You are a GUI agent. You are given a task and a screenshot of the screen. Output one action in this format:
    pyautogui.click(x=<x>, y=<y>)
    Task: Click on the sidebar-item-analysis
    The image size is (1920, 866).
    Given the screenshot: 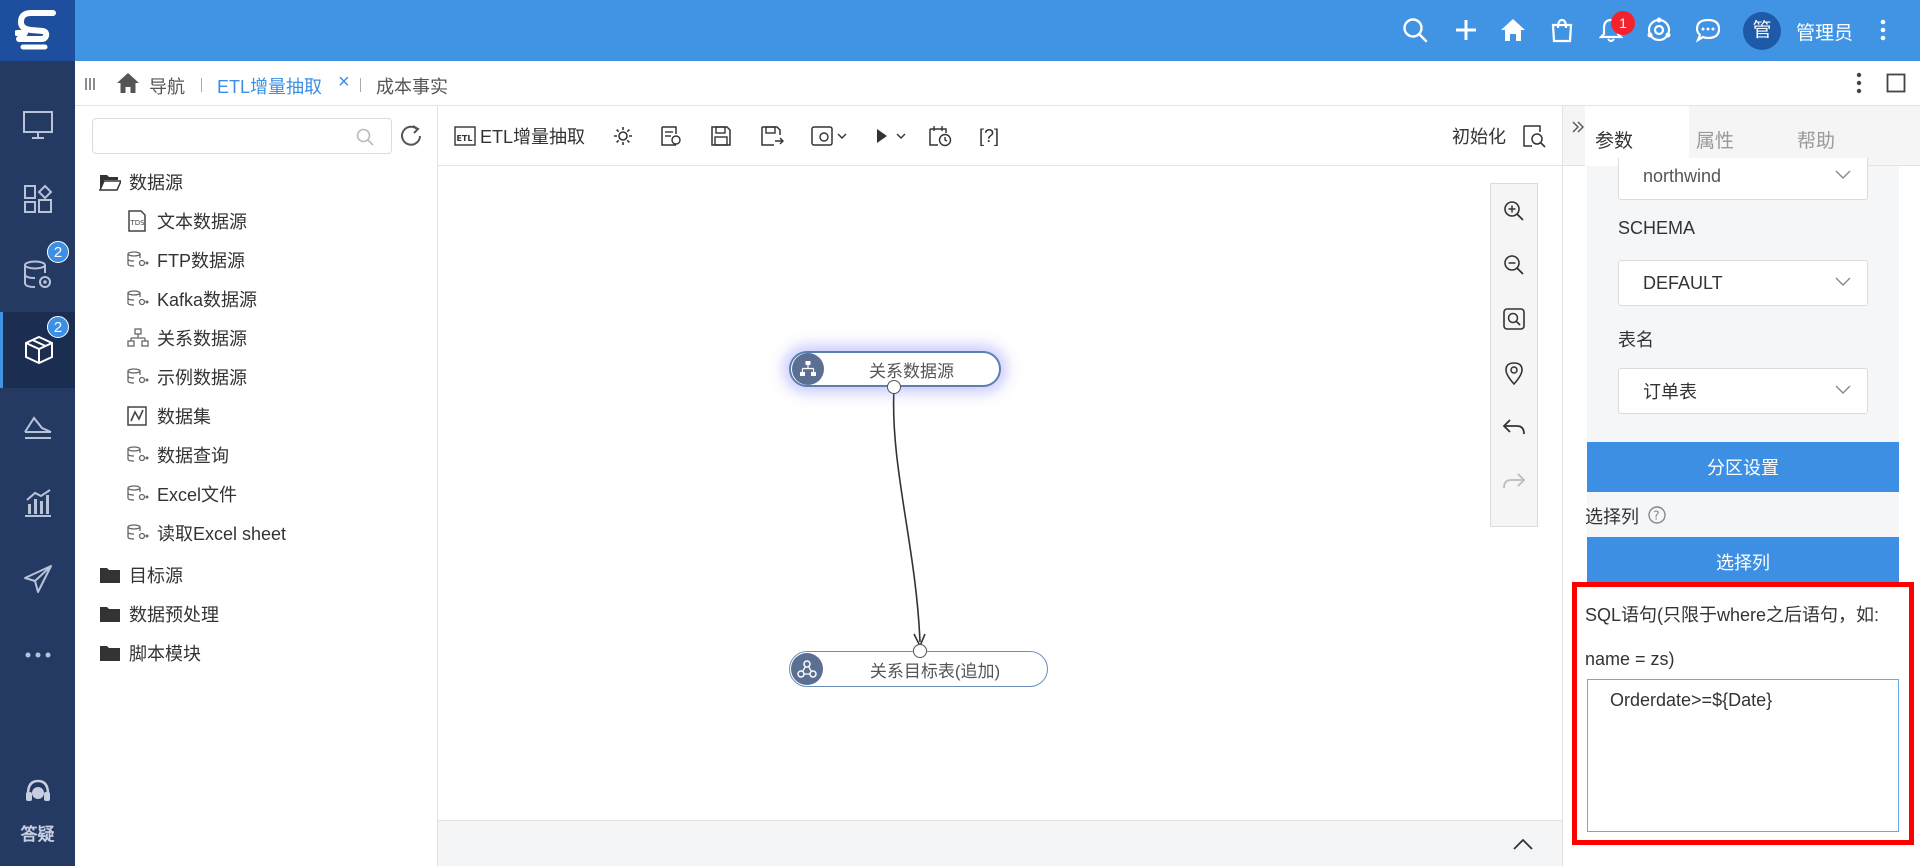 What is the action you would take?
    pyautogui.click(x=37, y=503)
    